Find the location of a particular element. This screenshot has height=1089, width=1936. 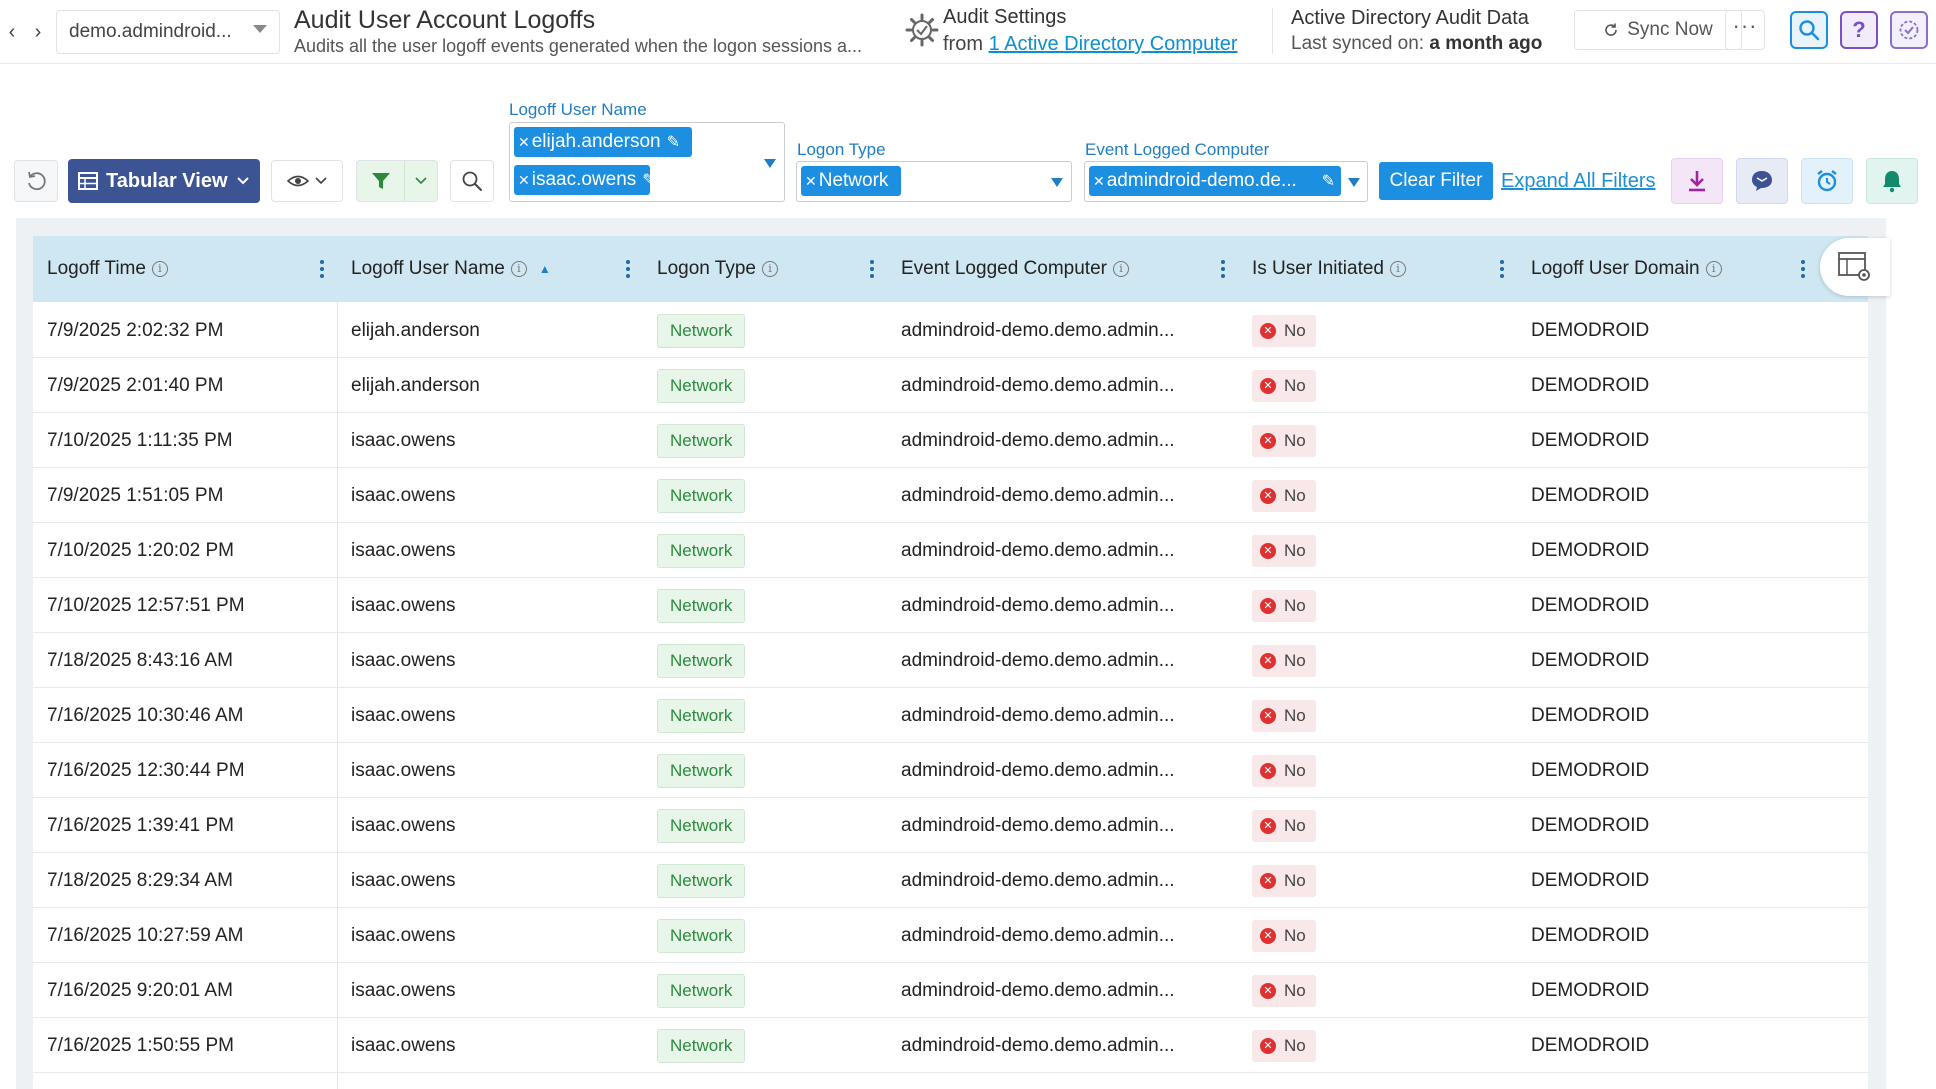

logoff-time-cell: 7/16/2025 9:20:01 AM is located at coordinates (140, 990).